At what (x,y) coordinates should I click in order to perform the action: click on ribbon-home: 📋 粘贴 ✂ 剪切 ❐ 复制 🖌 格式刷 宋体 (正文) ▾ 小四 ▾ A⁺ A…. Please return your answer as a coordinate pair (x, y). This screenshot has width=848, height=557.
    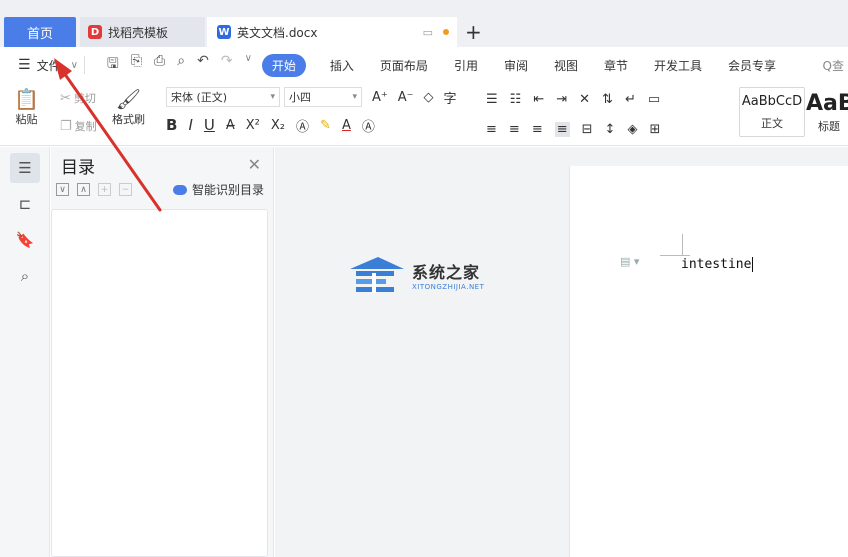
    Looking at the image, I should click on (424, 114).